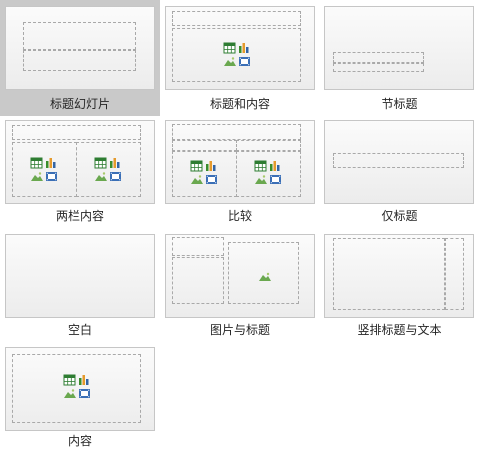 This screenshot has height=454, width=479. I want to click on layout-section-header: 节标题, so click(399, 58).